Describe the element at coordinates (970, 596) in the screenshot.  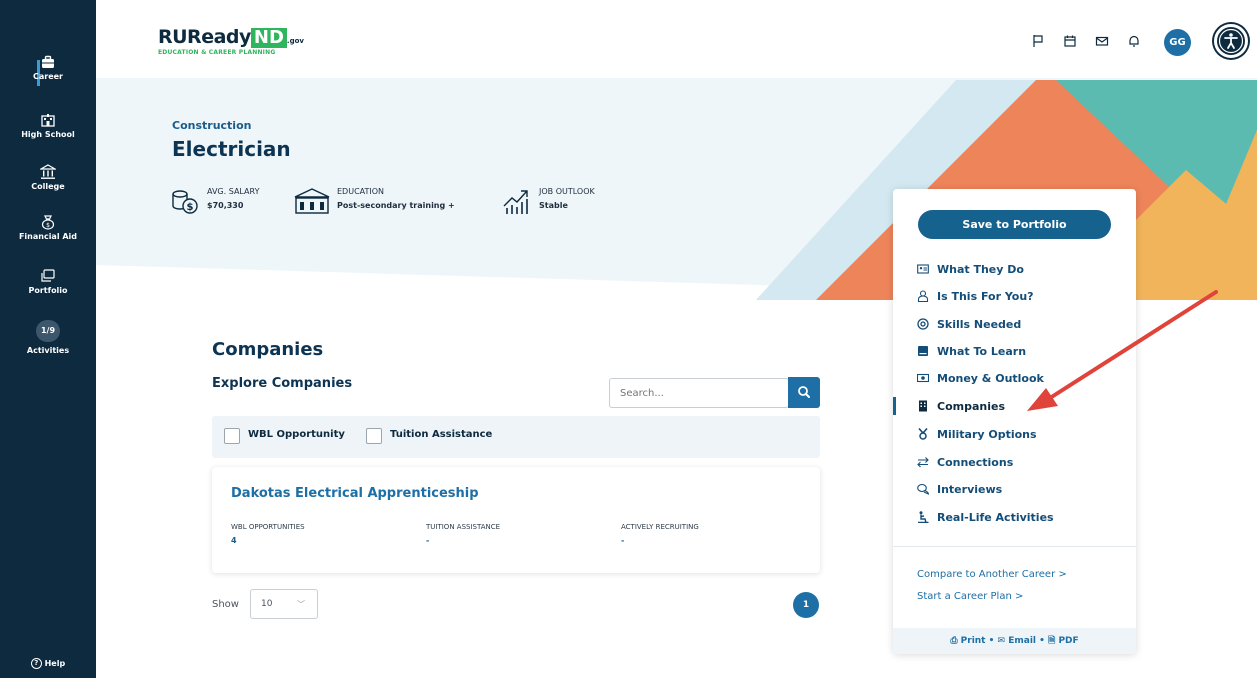
I see `start-career-plan-link: Start a Career Plan >` at that location.